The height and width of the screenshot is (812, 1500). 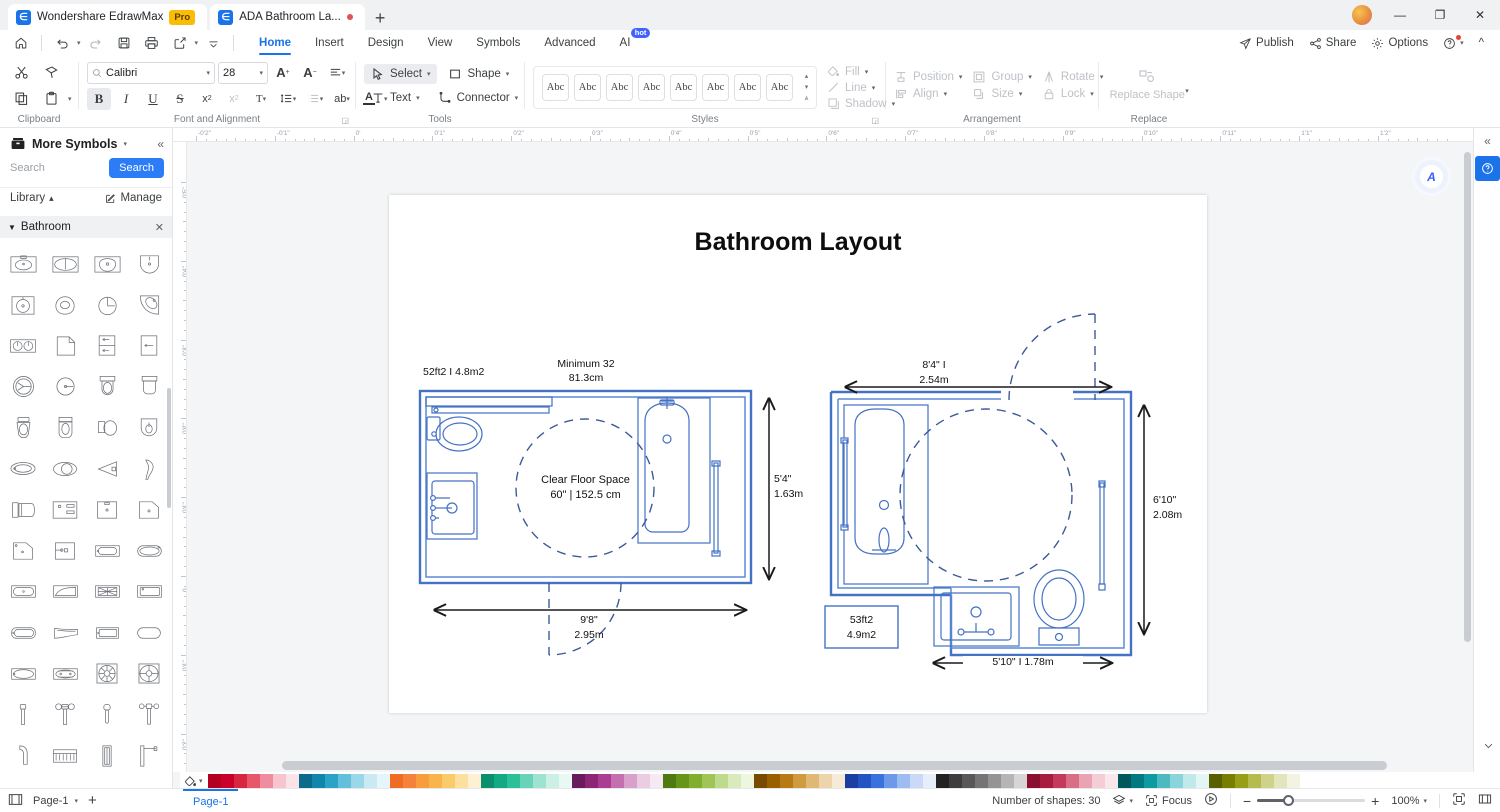 I want to click on paste-button, so click(x=51, y=99).